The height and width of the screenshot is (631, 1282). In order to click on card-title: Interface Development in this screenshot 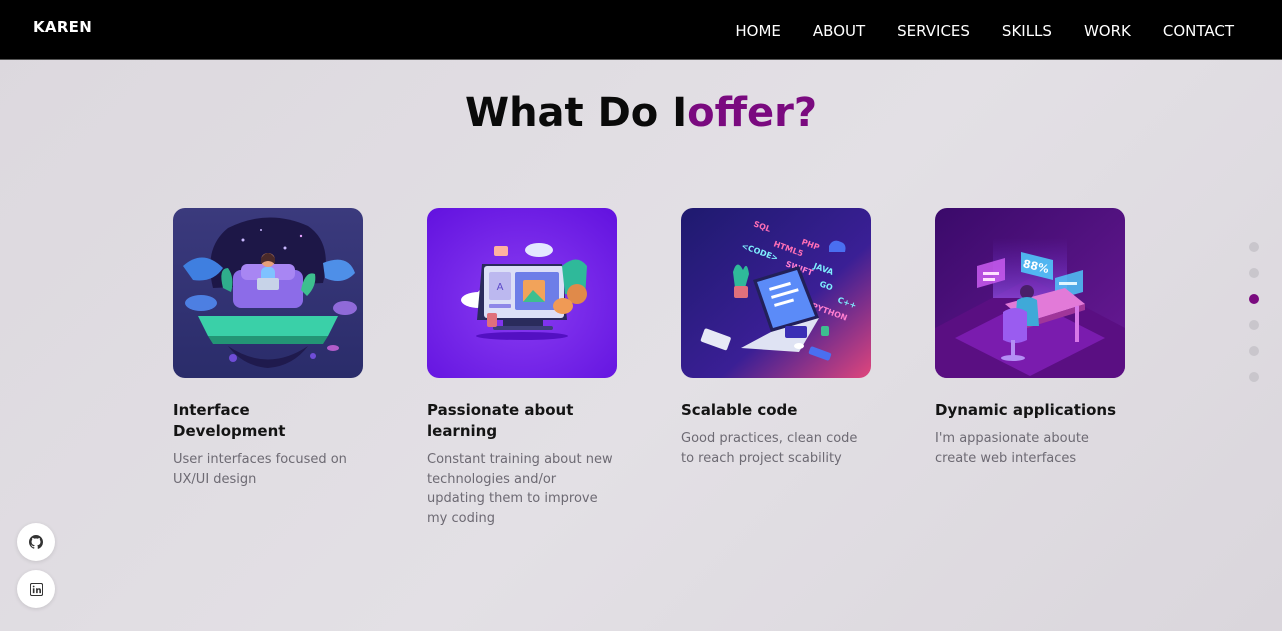, I will do `click(229, 420)`.